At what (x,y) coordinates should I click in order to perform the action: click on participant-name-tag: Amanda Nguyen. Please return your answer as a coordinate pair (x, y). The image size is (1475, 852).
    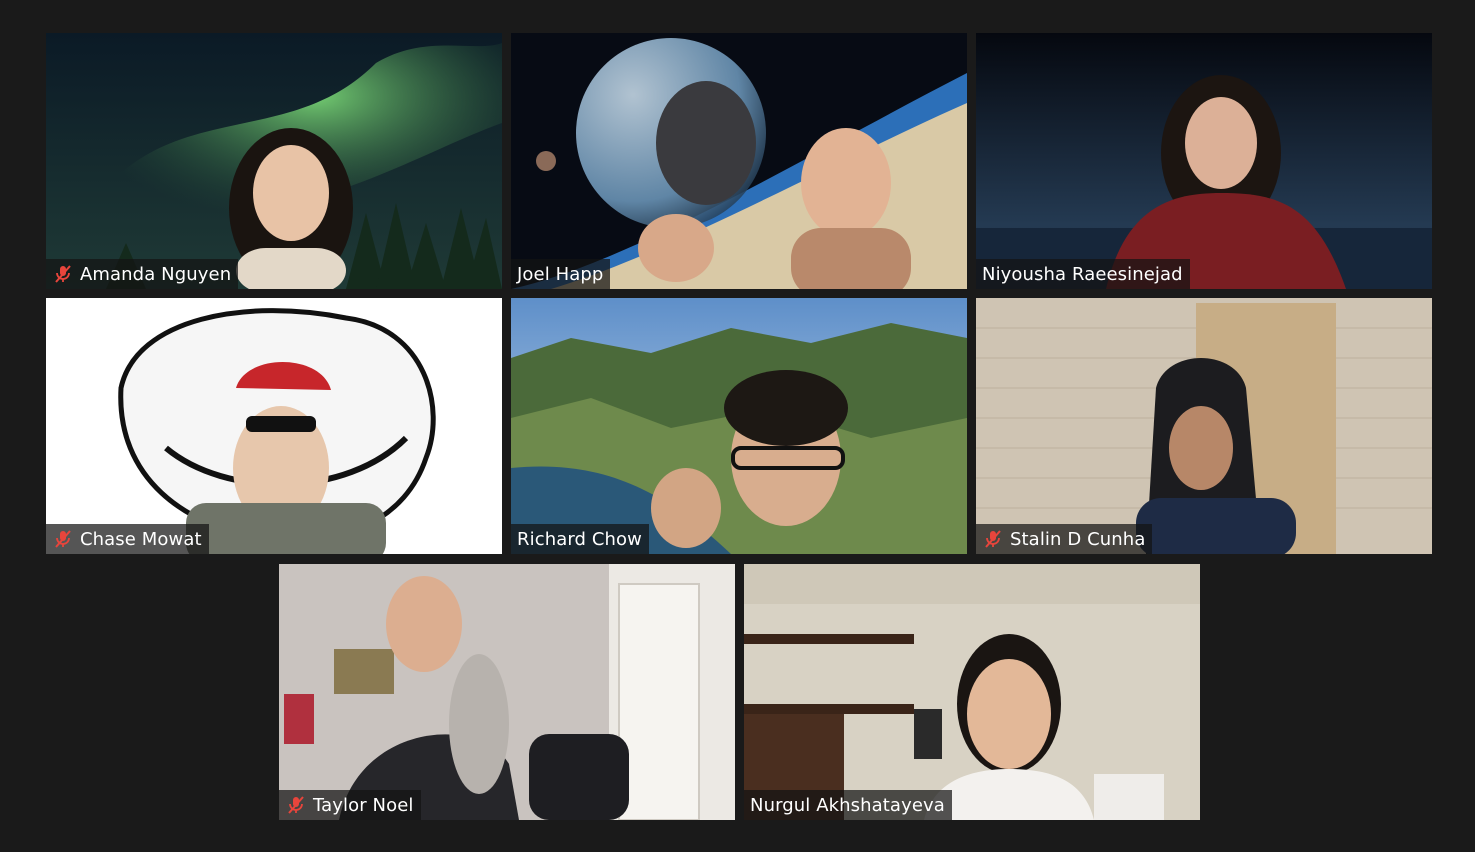
    Looking at the image, I should click on (142, 274).